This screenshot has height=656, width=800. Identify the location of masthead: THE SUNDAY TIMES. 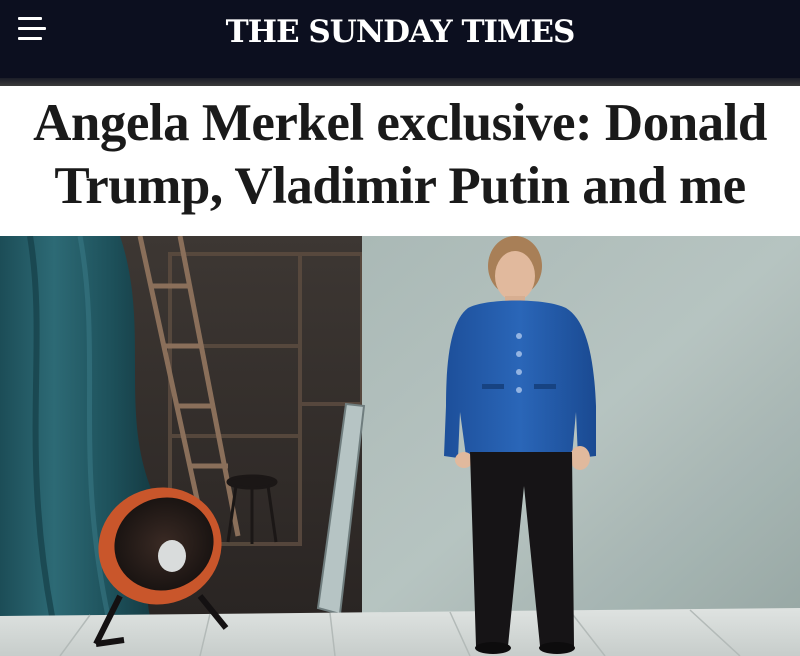
(400, 39).